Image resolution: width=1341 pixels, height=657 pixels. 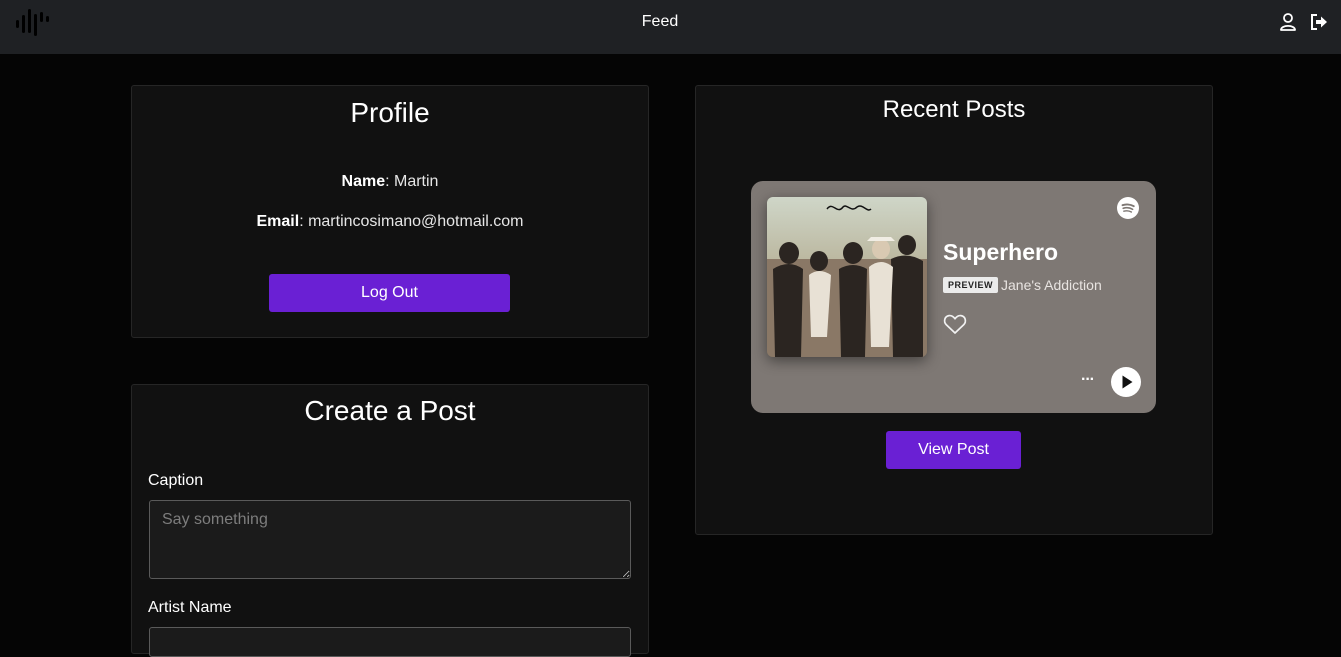 I want to click on track-title: Superhero, so click(x=1000, y=252).